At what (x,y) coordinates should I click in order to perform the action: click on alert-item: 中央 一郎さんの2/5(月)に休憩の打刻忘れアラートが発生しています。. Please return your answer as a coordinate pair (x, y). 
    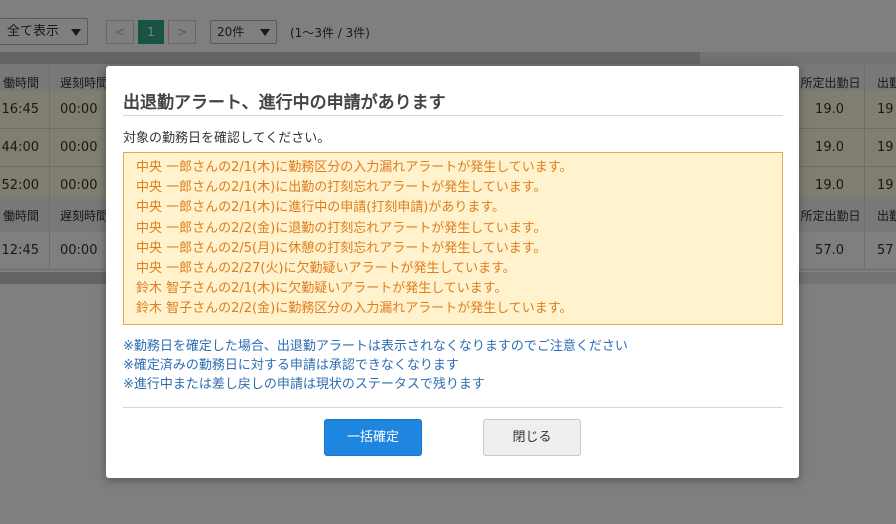
    Looking at the image, I should click on (341, 248).